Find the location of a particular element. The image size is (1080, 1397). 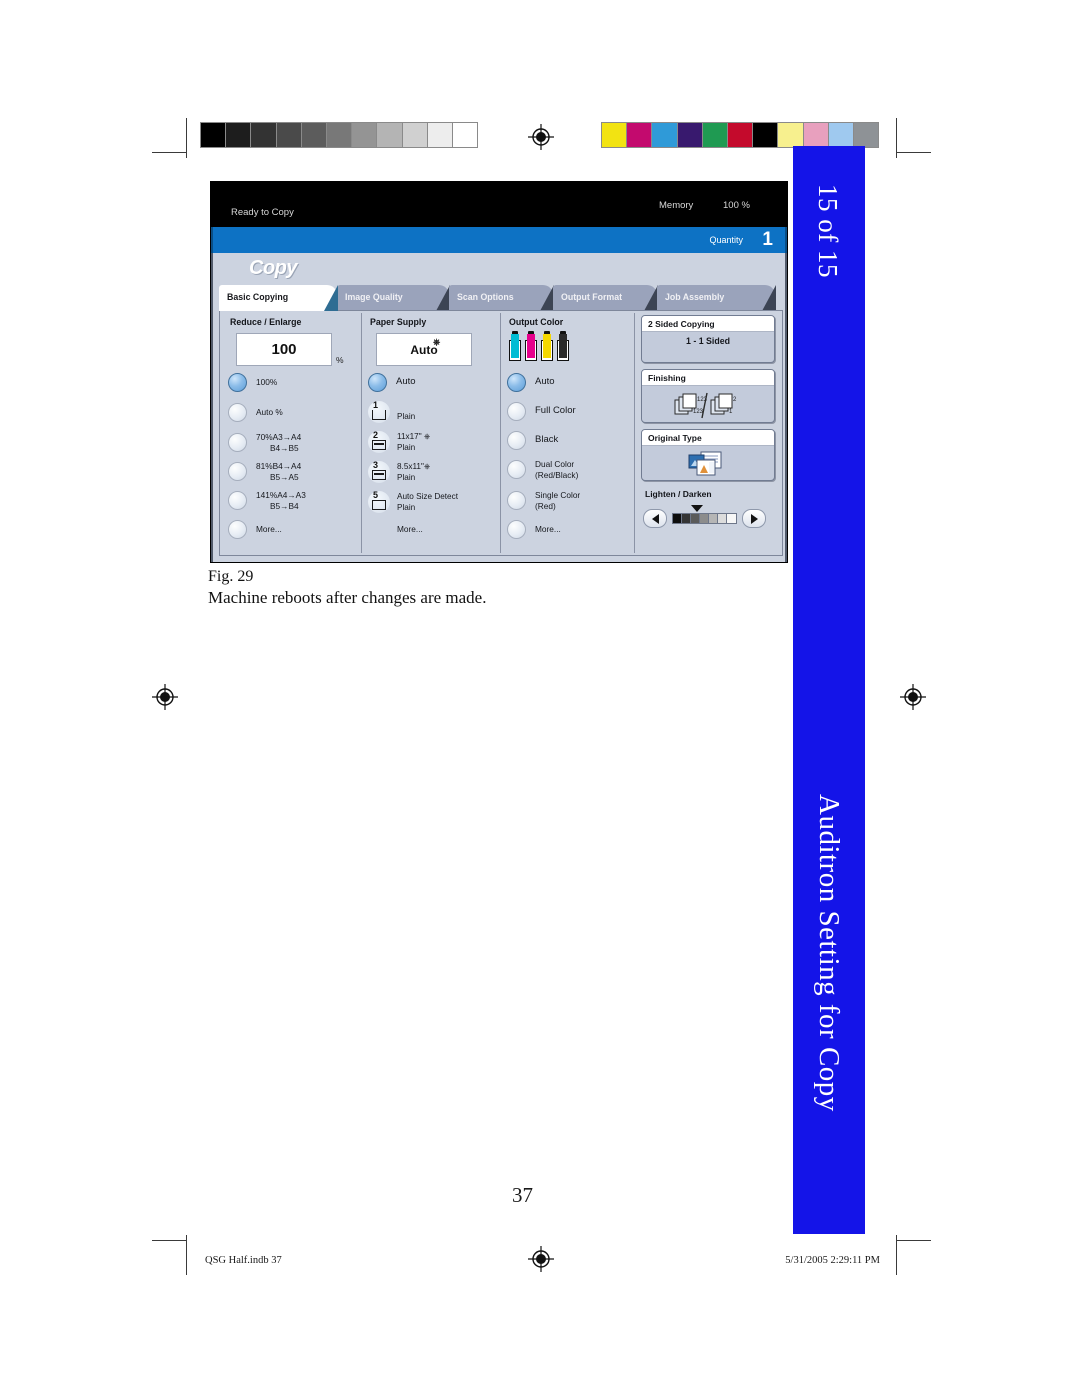

tab-notch is located at coordinates (331, 298).